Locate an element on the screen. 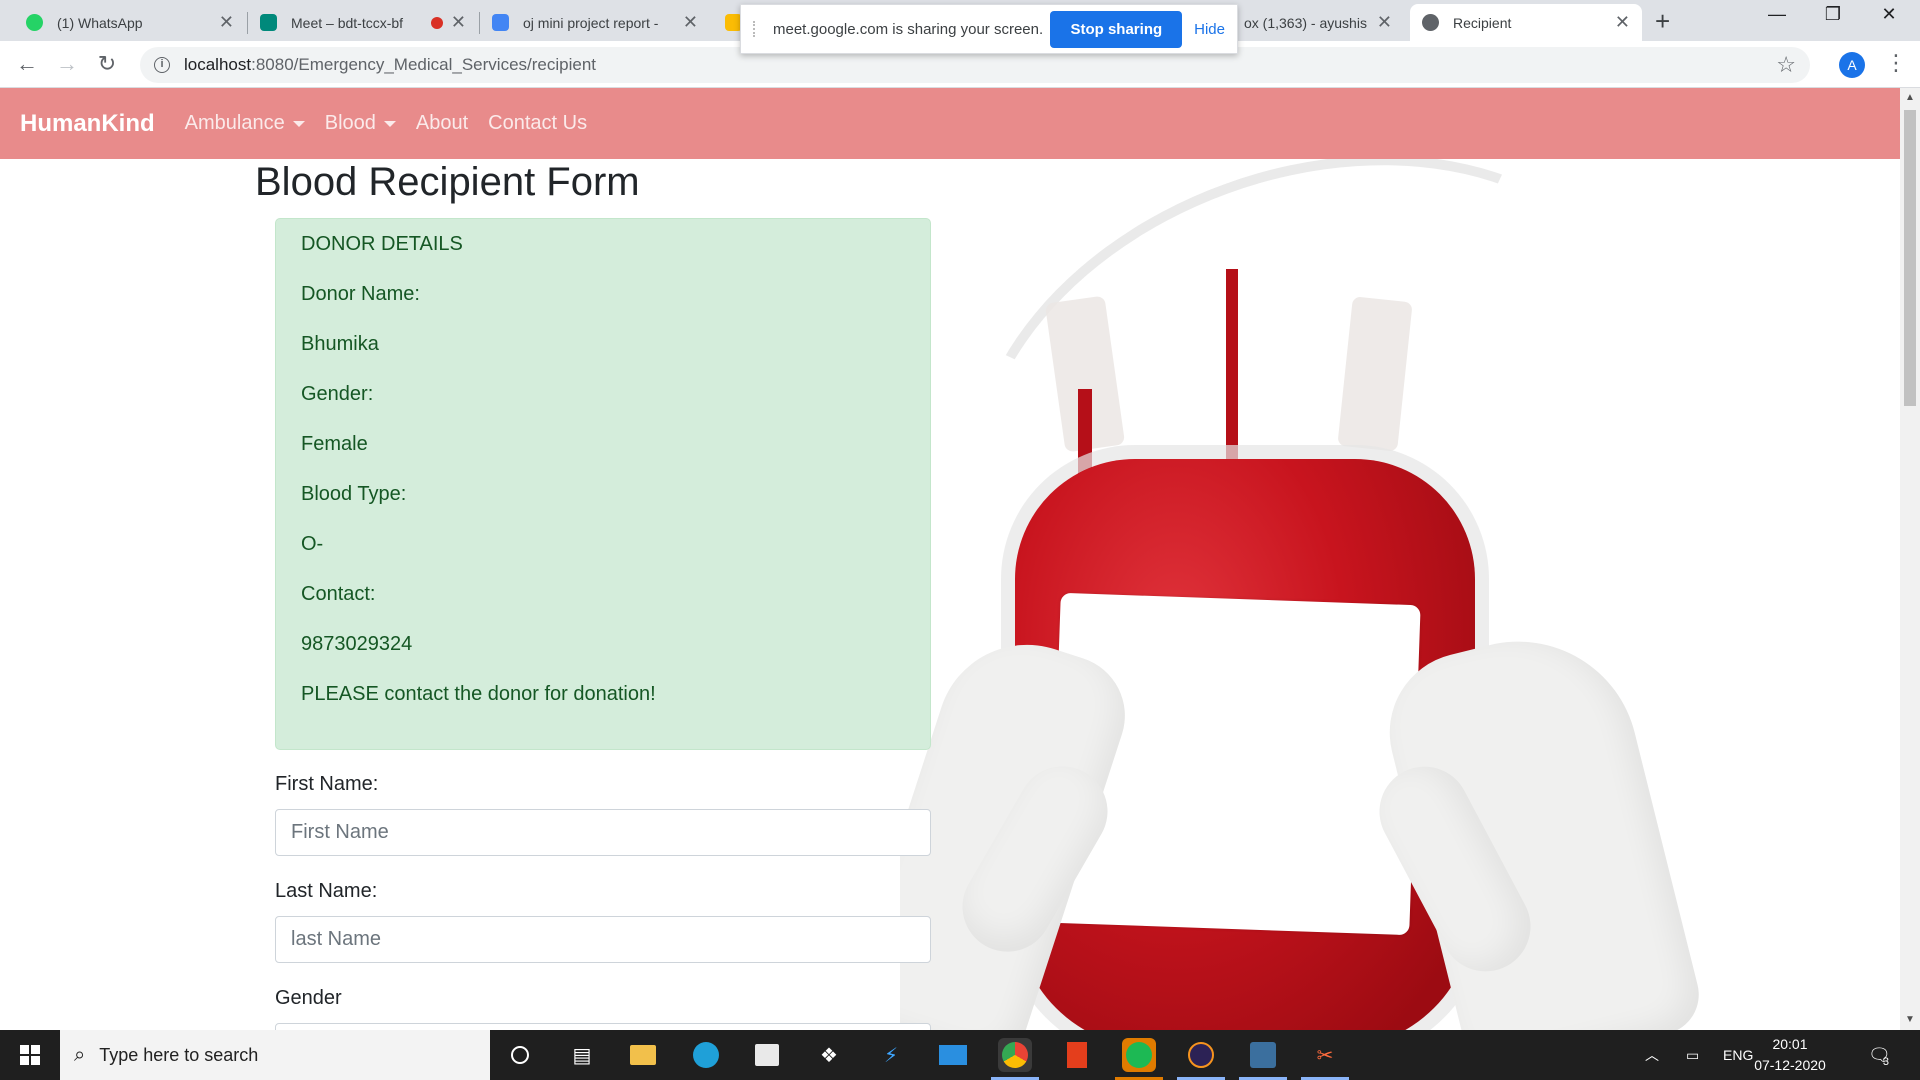  cortana-icon is located at coordinates (520, 1055).